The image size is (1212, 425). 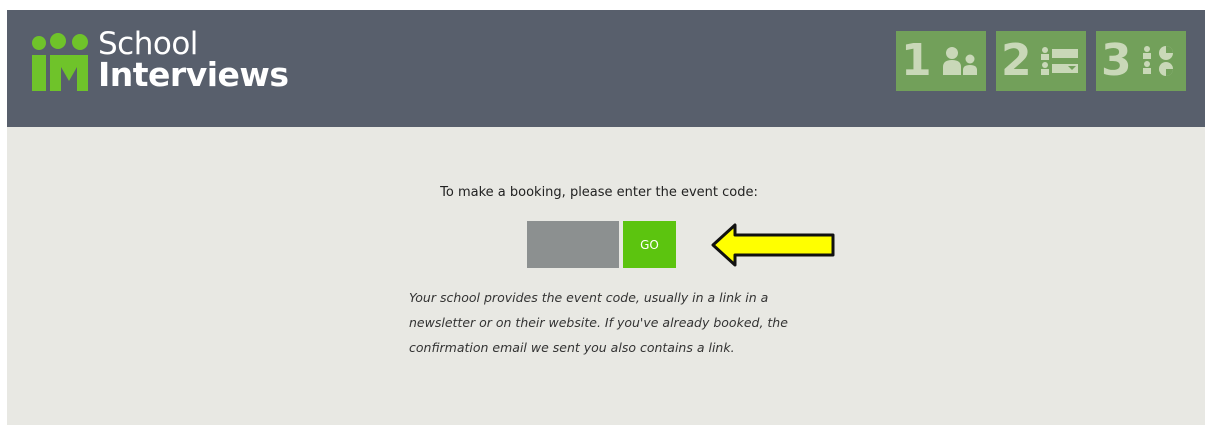 I want to click on booking-steps: 1 2 3, so click(x=1042, y=61).